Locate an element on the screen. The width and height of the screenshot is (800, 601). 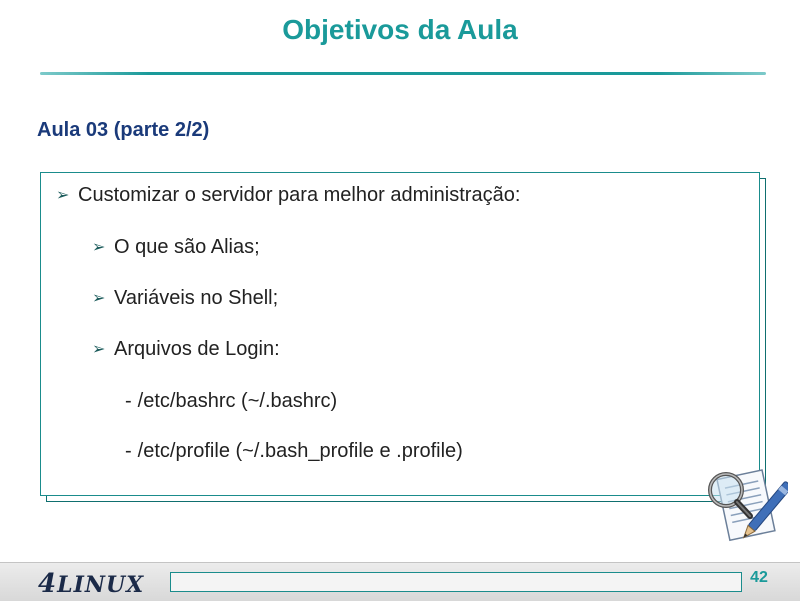
sub-bullet-text: O que são Alias; is located at coordinates (187, 247).